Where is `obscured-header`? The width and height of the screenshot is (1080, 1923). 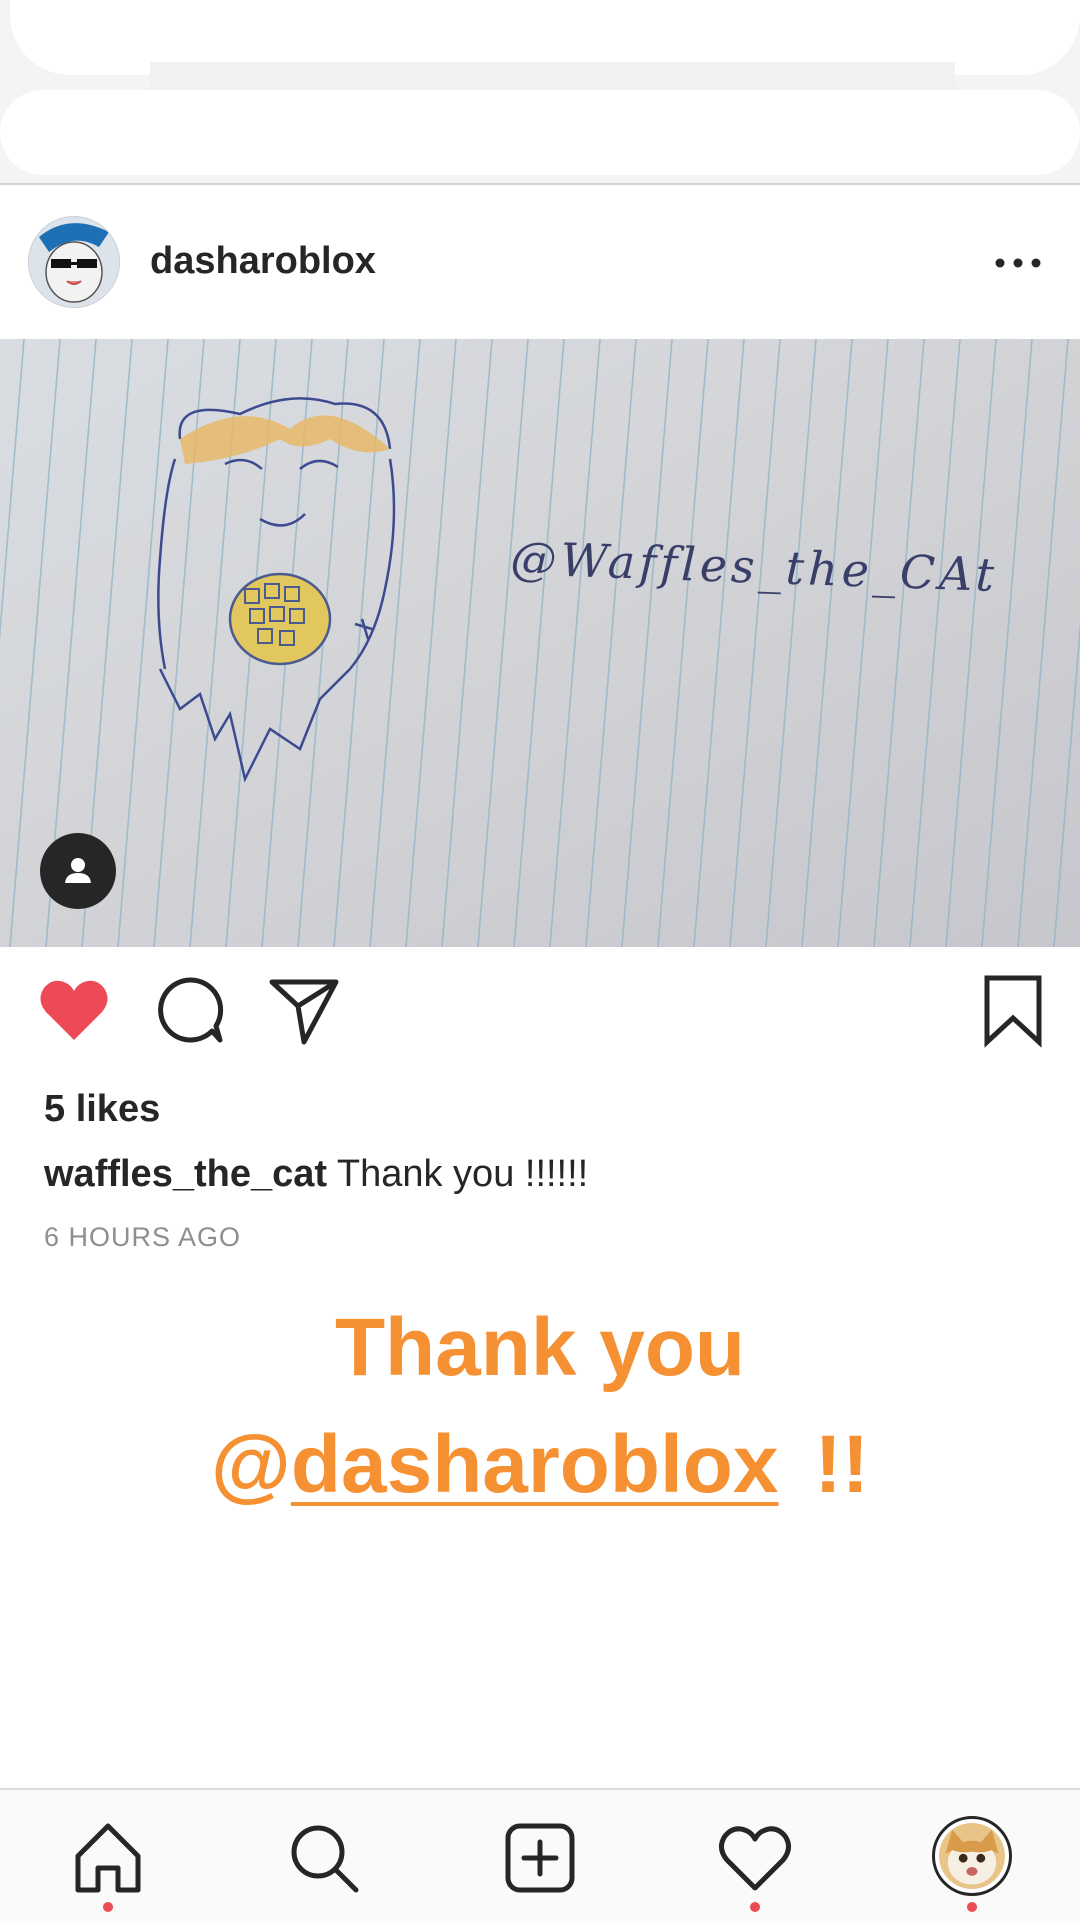
obscured-header is located at coordinates (540, 92).